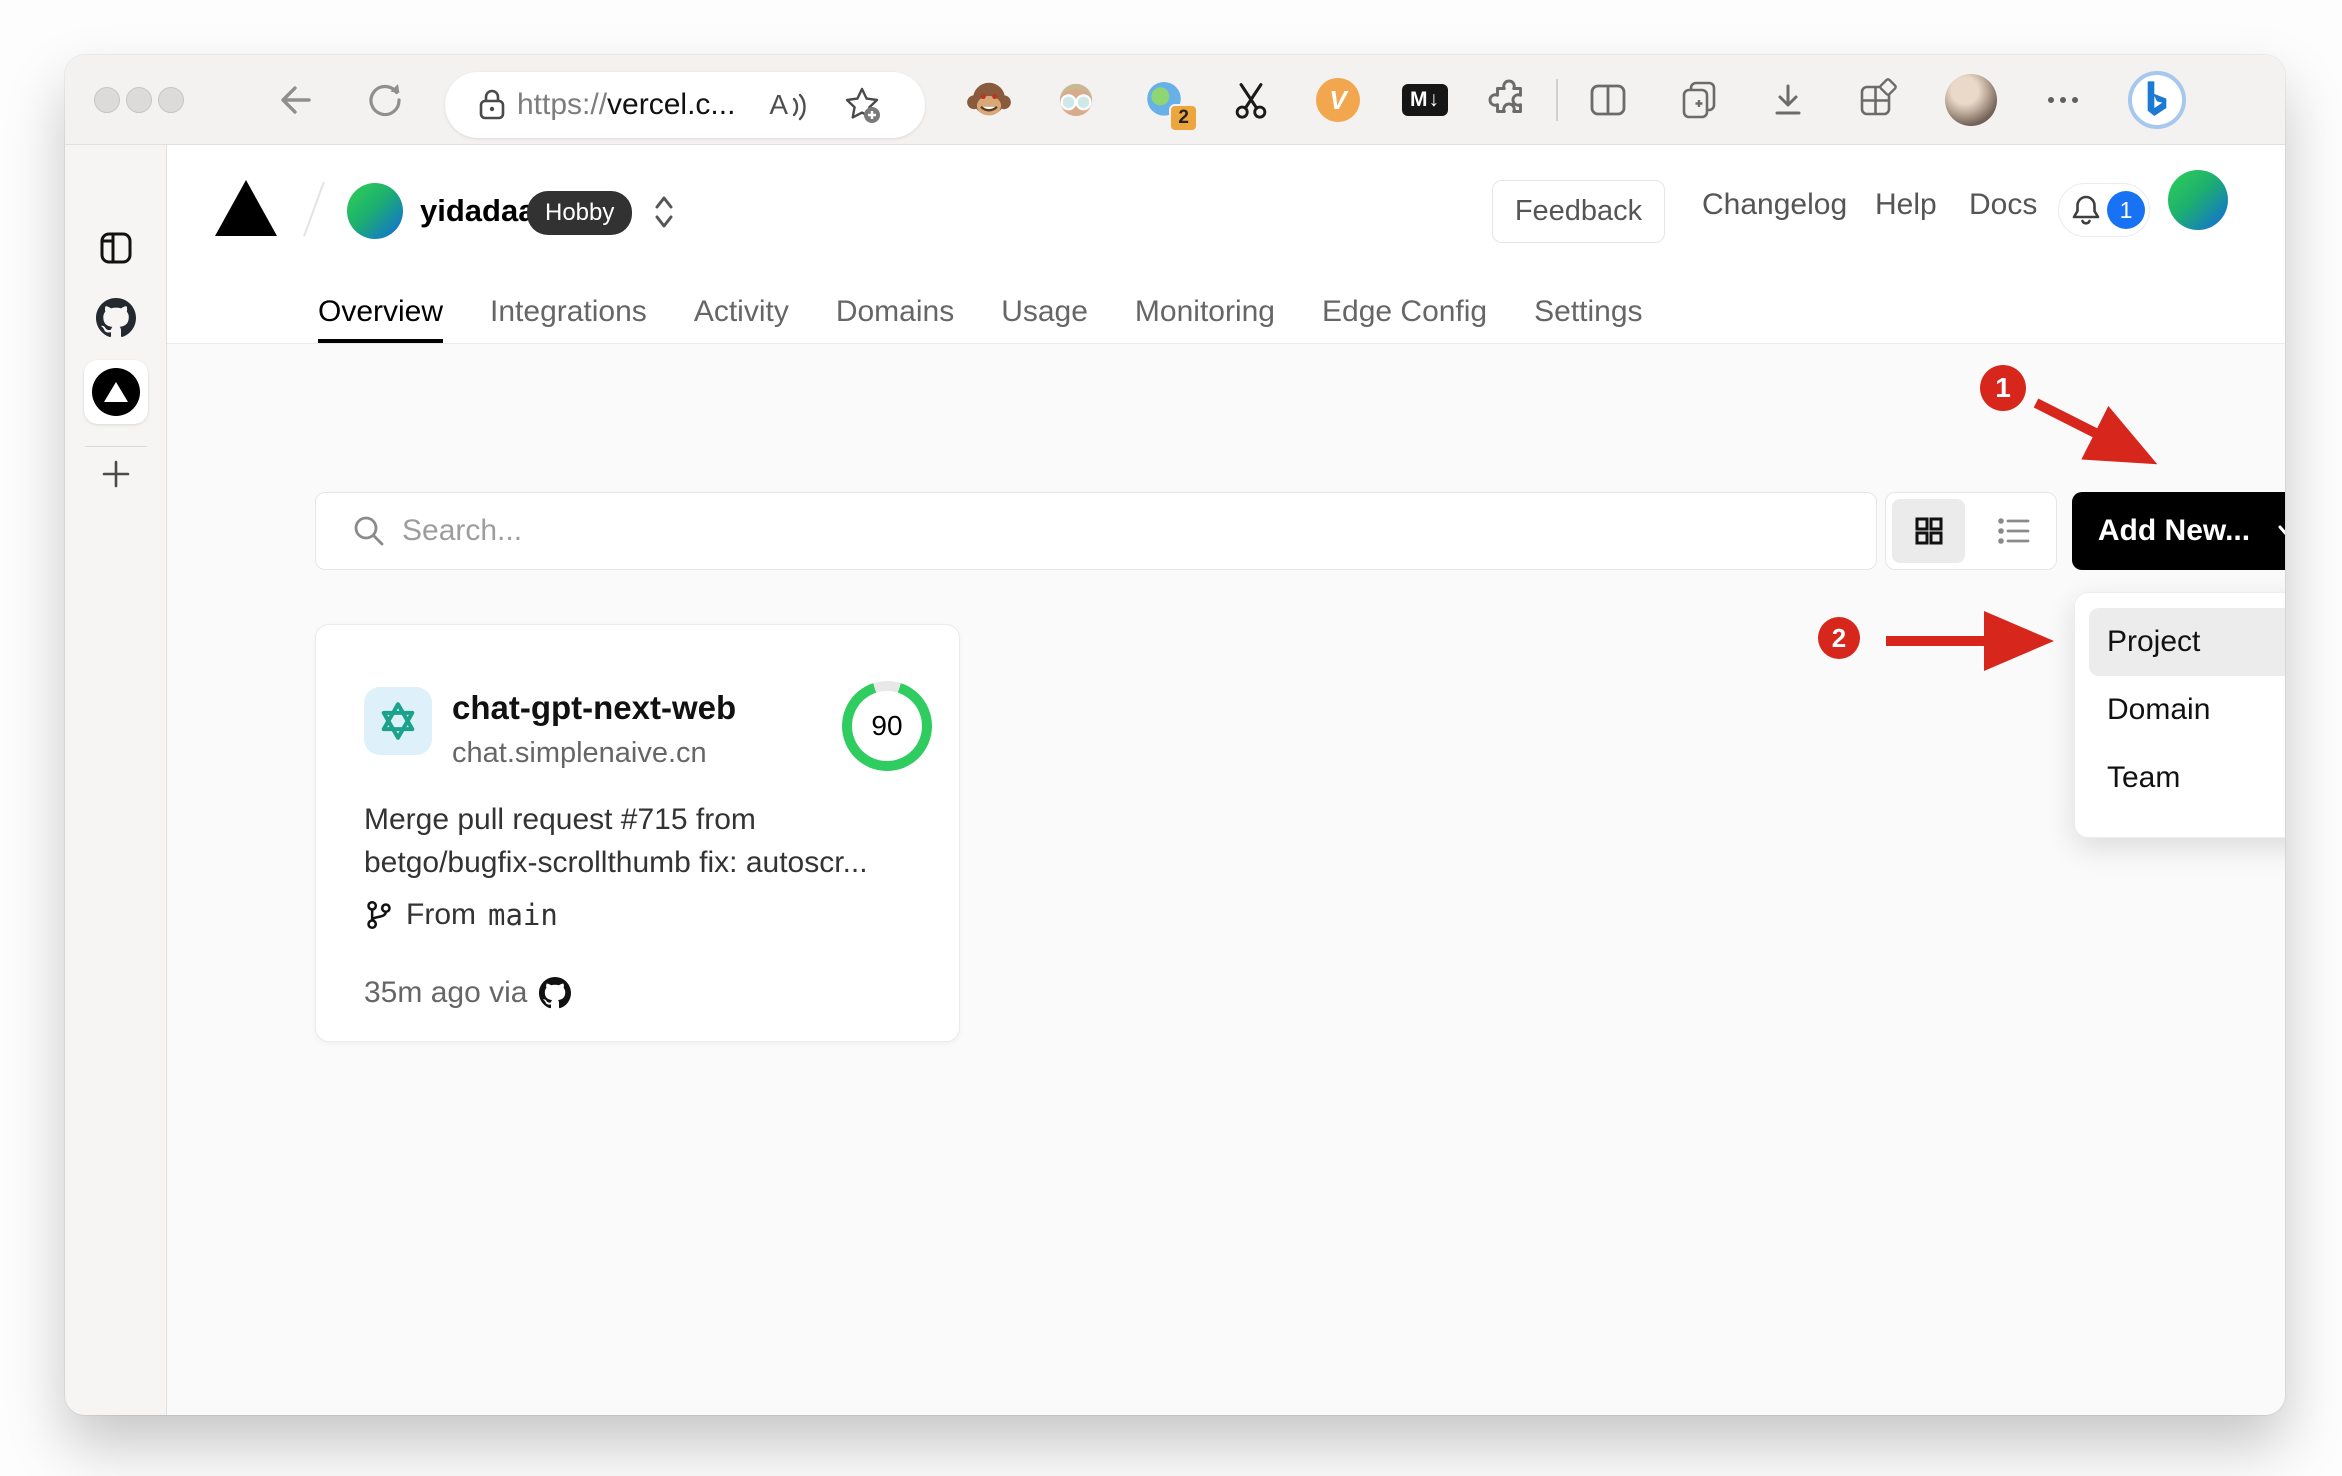 The width and height of the screenshot is (2342, 1476). Describe the element at coordinates (139, 100) in the screenshot. I see `window-minimize-button` at that location.